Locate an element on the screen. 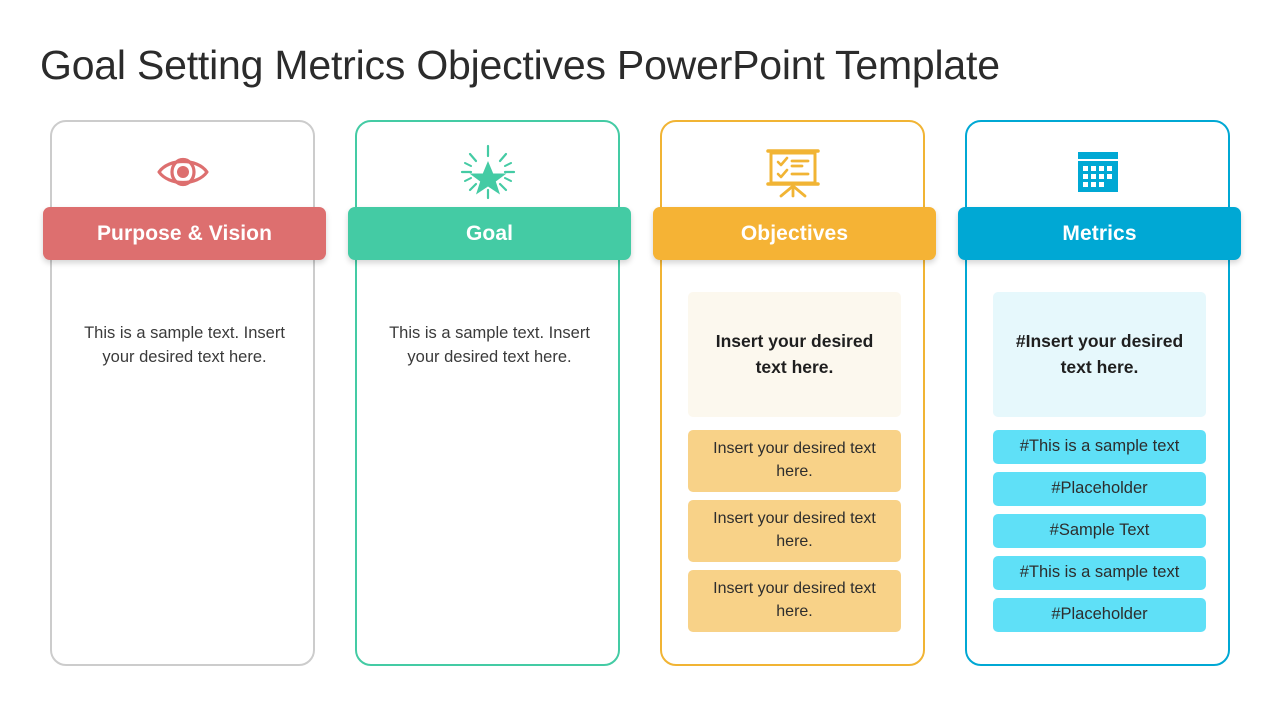  card-title: Metrics is located at coordinates (1099, 233).